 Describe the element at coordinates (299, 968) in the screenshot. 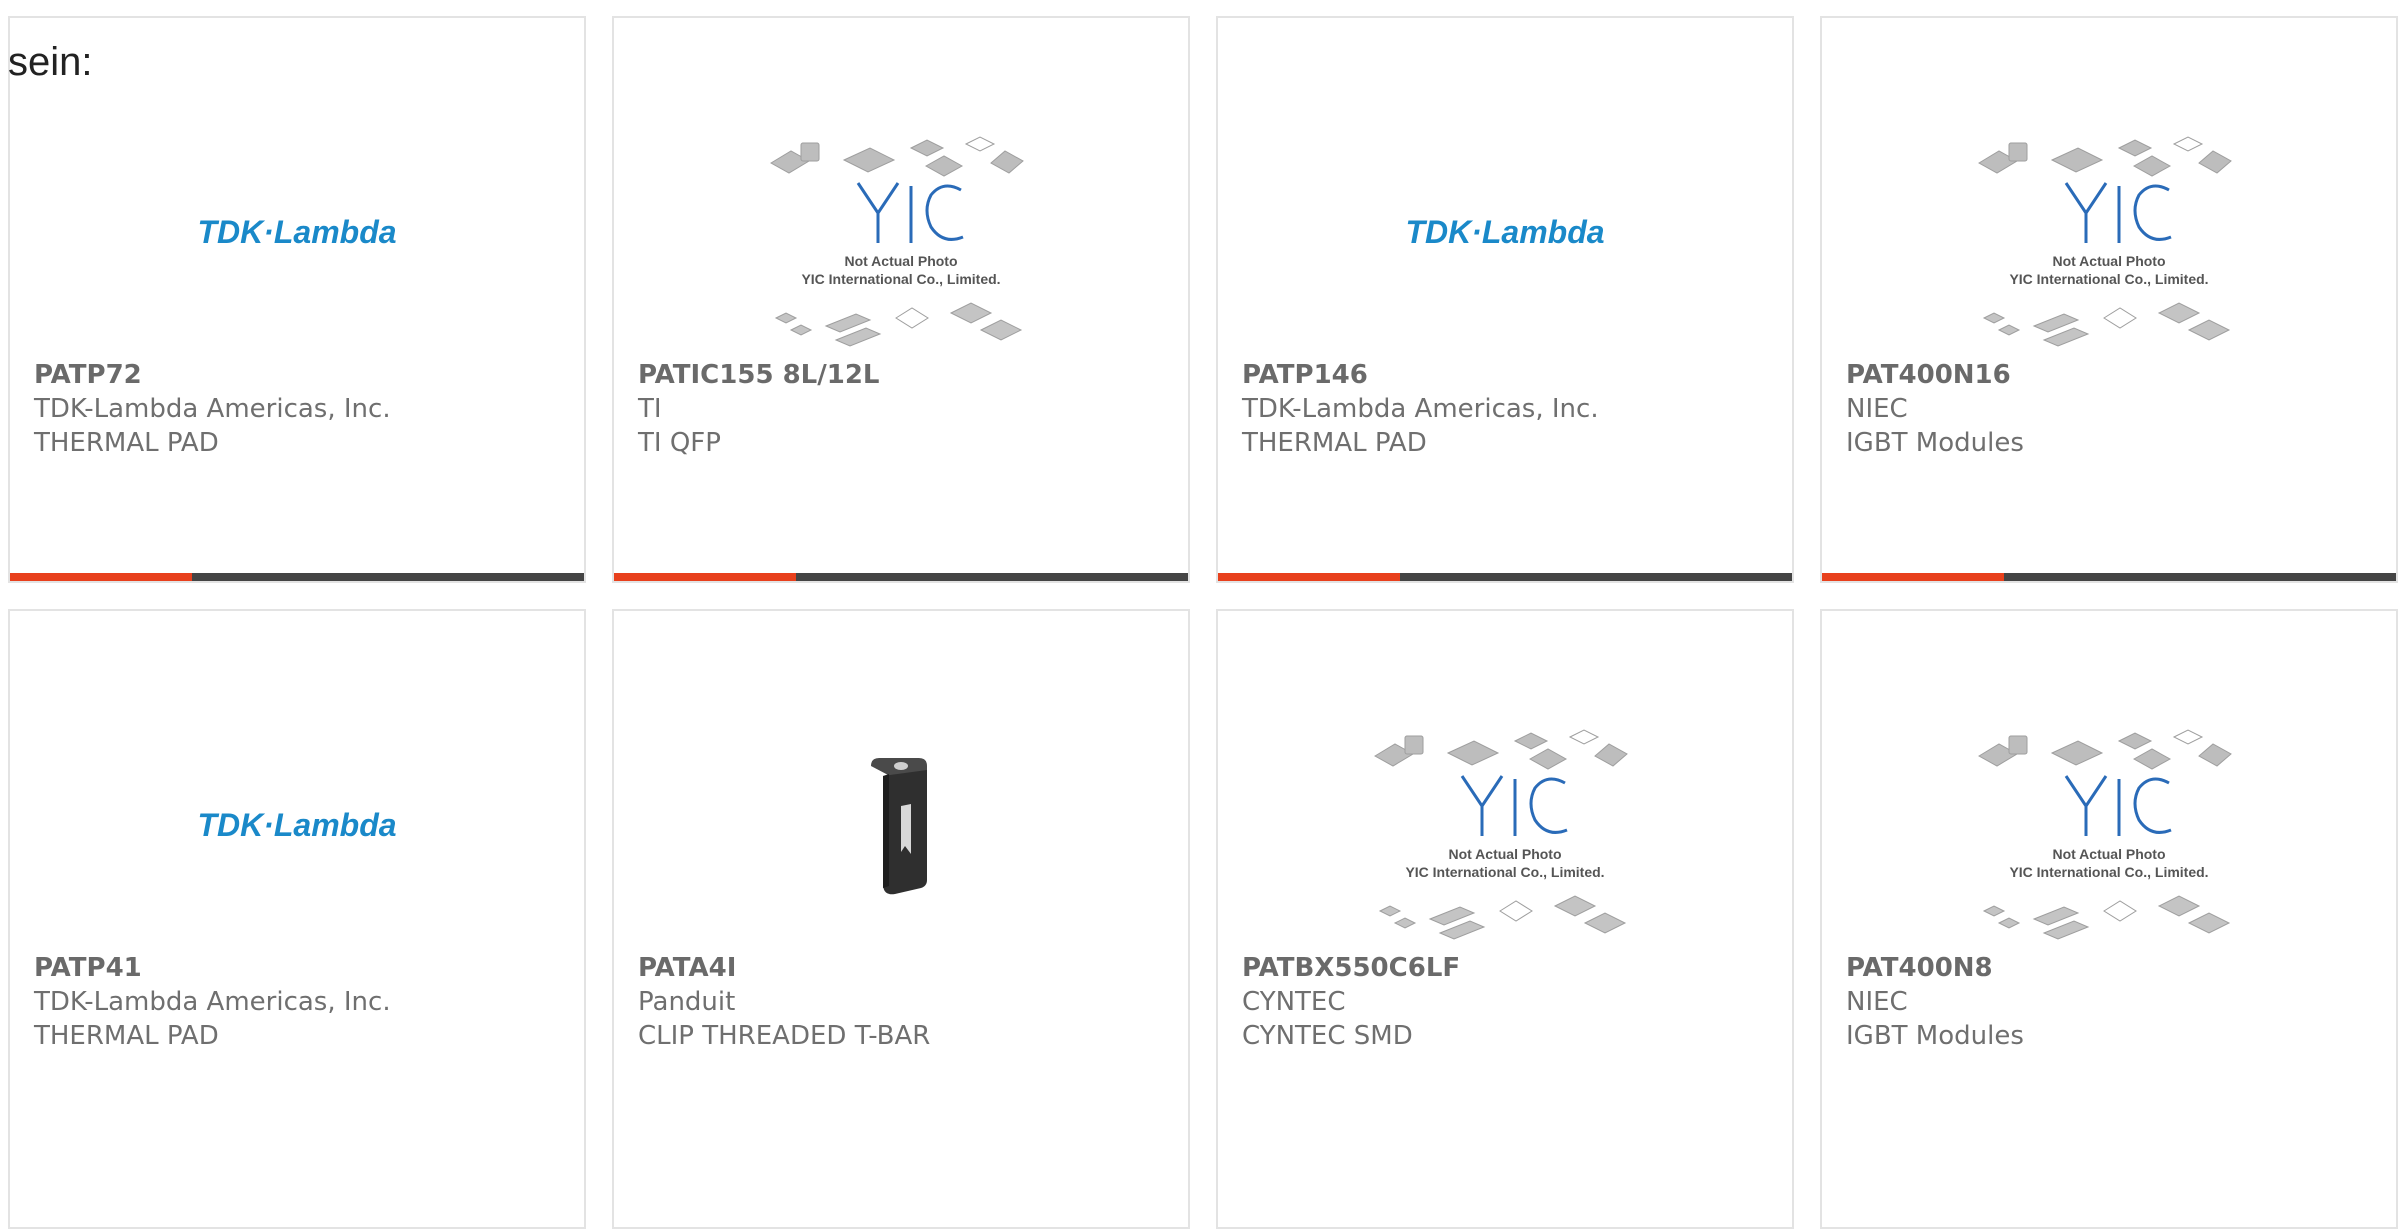

I see `part-number-link: PATP41` at that location.